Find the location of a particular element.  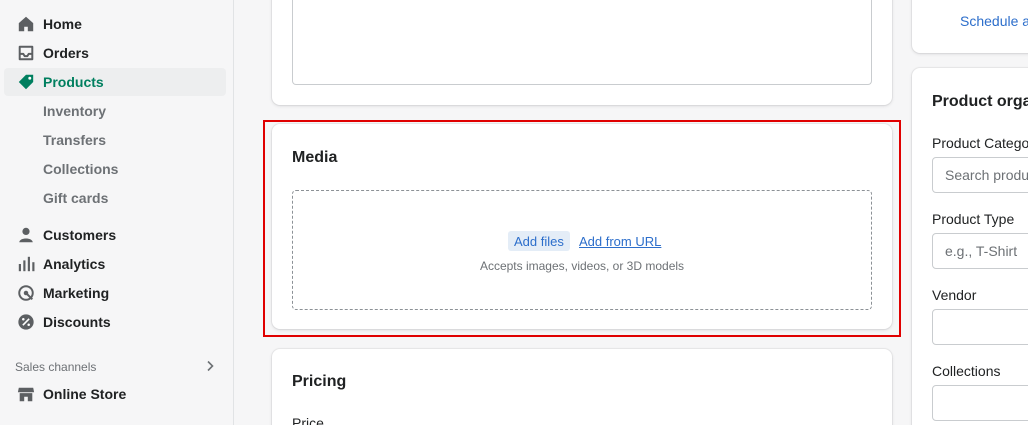

vendor-input is located at coordinates (980, 327).